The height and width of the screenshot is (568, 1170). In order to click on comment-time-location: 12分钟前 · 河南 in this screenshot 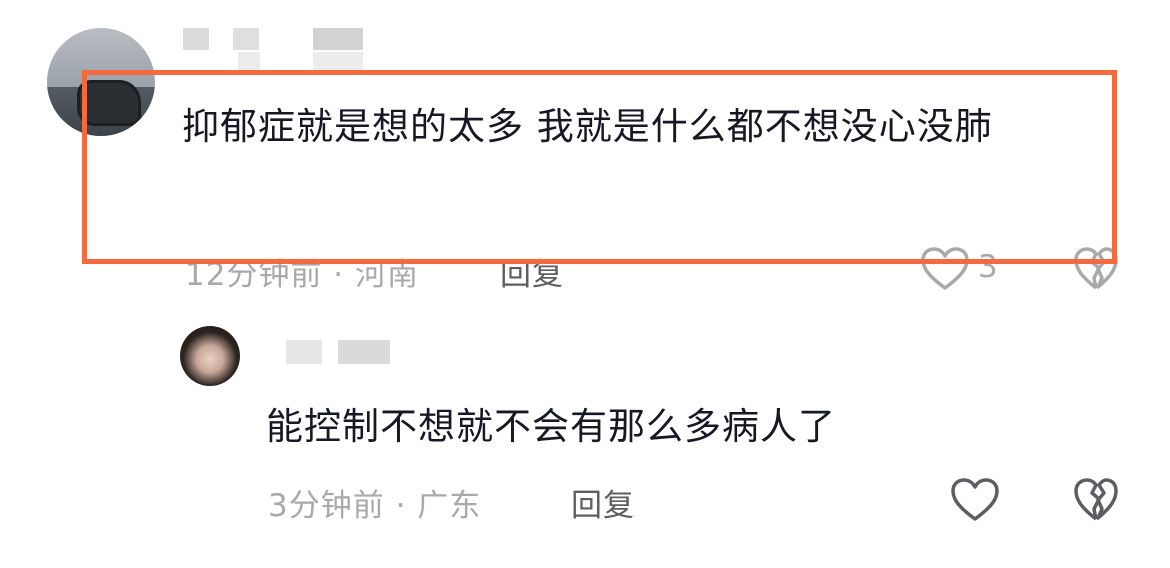, I will do `click(302, 275)`.